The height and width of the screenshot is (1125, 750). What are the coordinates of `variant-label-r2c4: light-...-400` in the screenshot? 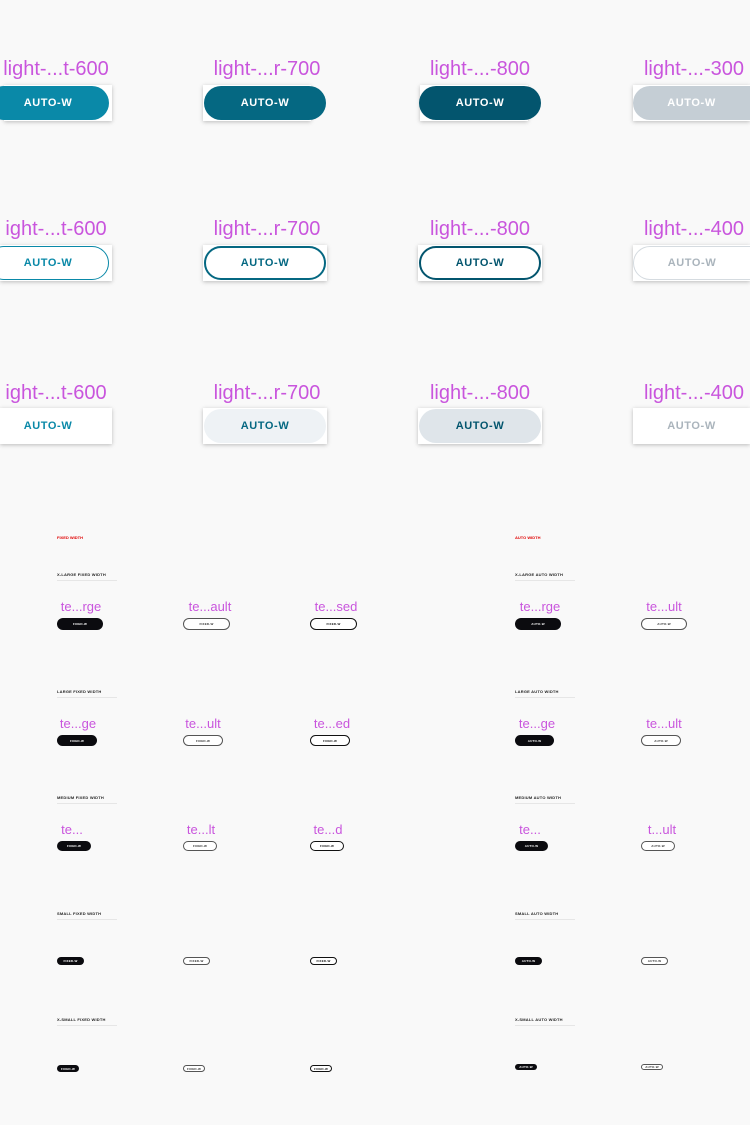 It's located at (694, 229).